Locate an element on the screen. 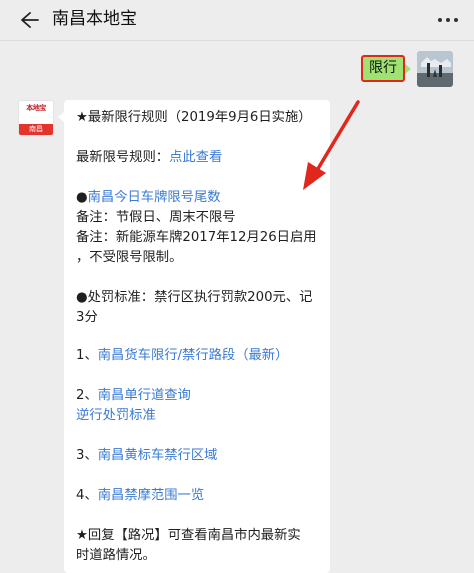  penalty-line: ●处罚标准：禁行区执行罚款200元、记 is located at coordinates (194, 297).